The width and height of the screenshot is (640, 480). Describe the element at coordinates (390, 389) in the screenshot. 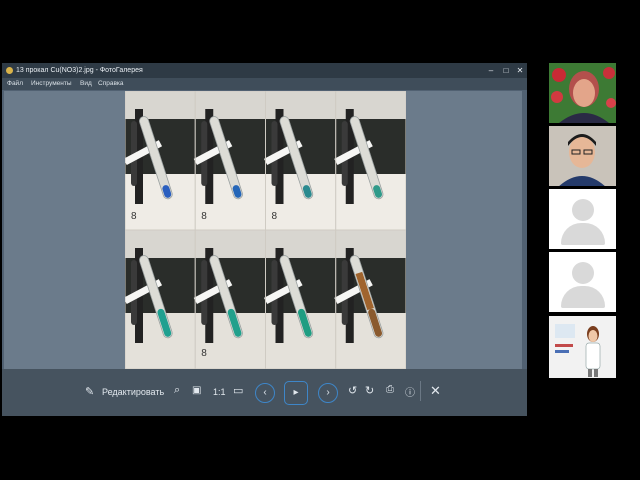

I see `print-icon: ⎙` at that location.